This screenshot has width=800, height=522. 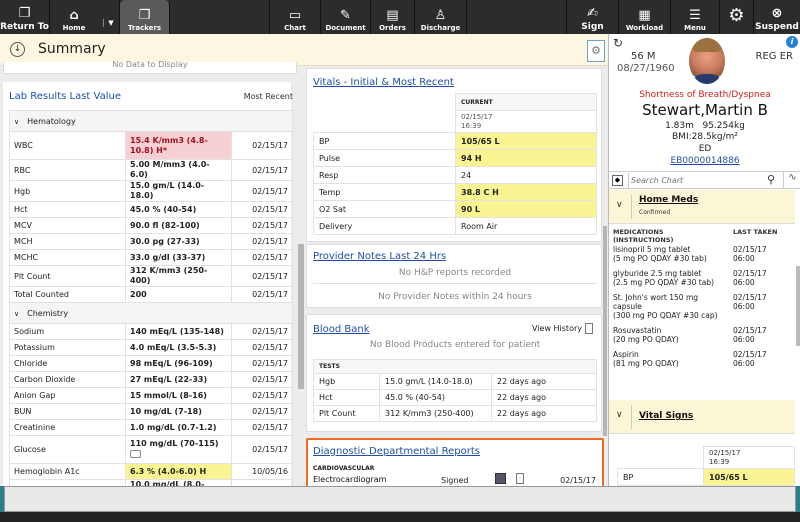 I want to click on provider-notes-title-link: Provider Notes Last 24 Hrs, so click(x=379, y=256).